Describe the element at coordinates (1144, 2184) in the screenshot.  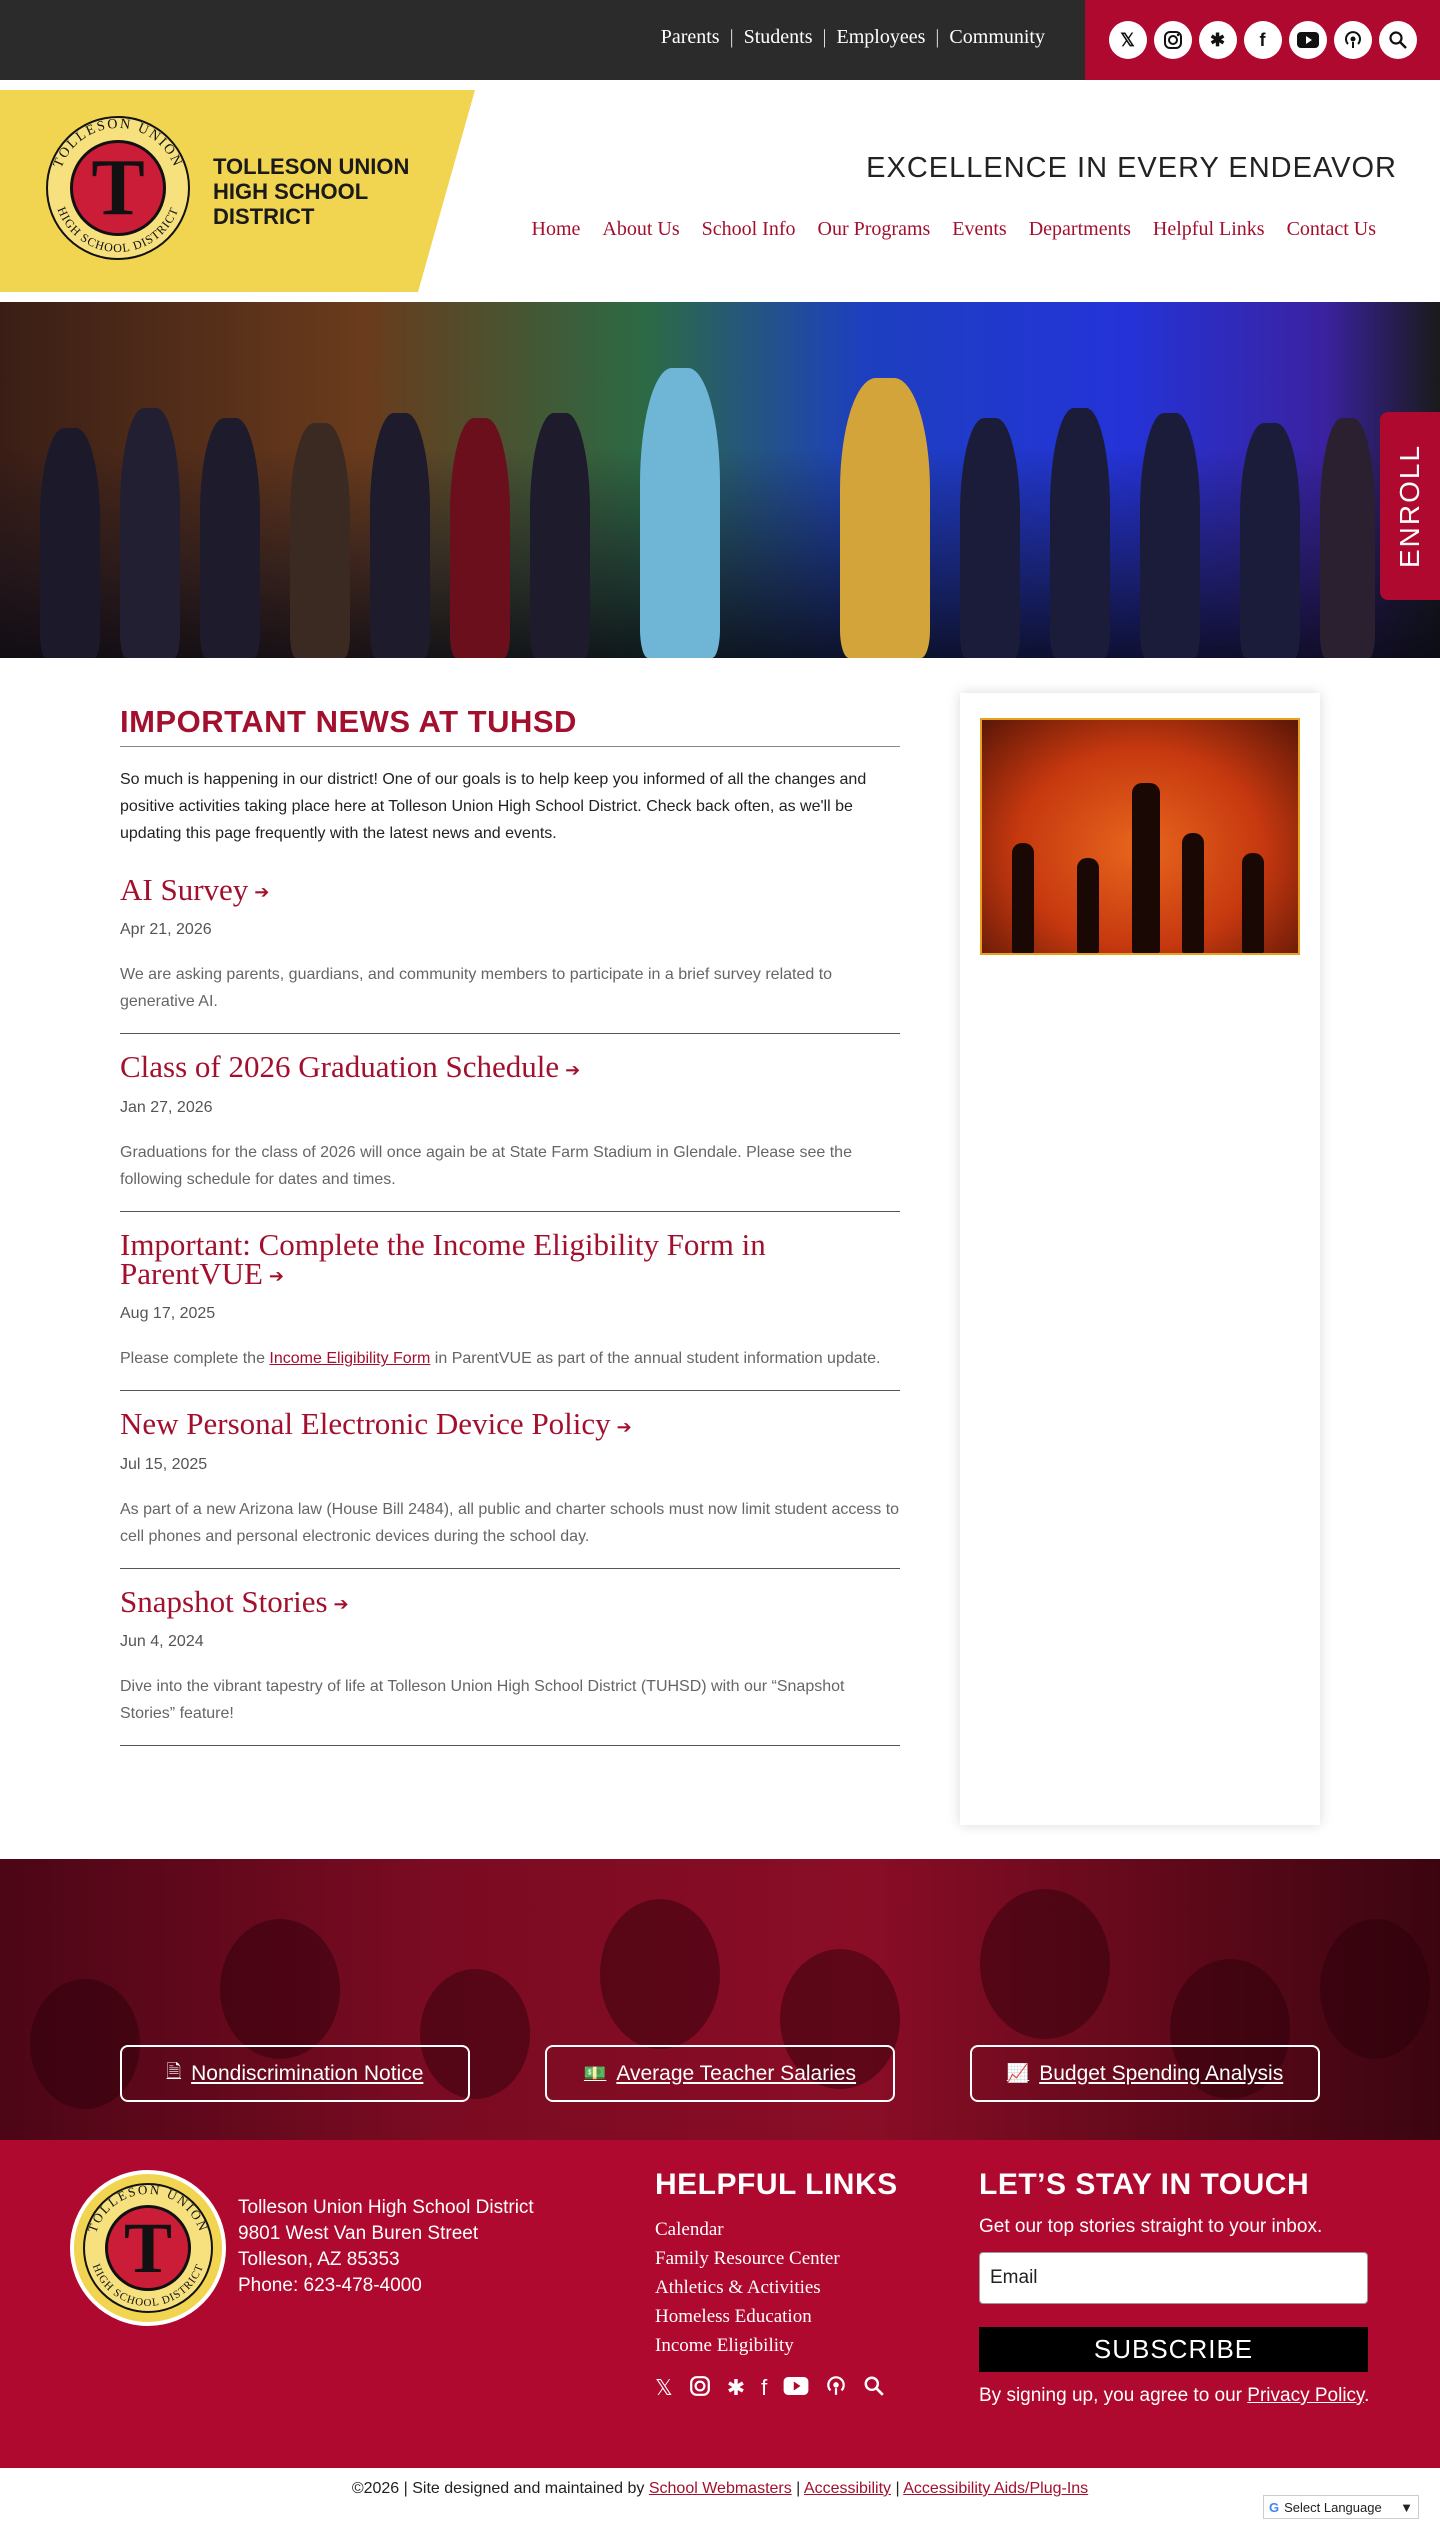
I see `stay-in-touch-title: LET’S STAY IN TOUCH` at that location.